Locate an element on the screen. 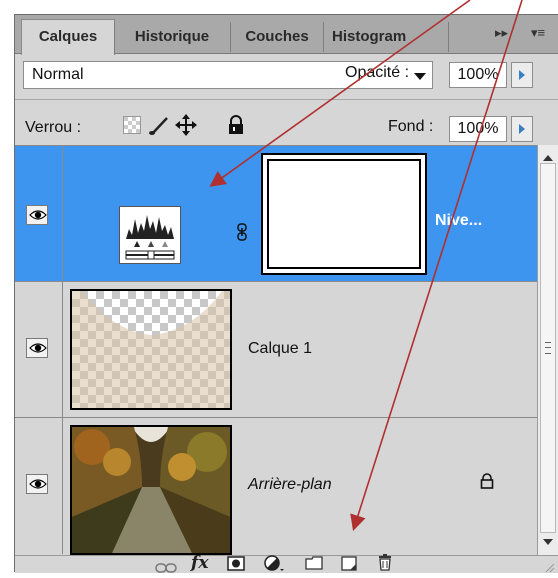 Image resolution: width=558 pixels, height=578 pixels. fill-slider-button is located at coordinates (522, 129).